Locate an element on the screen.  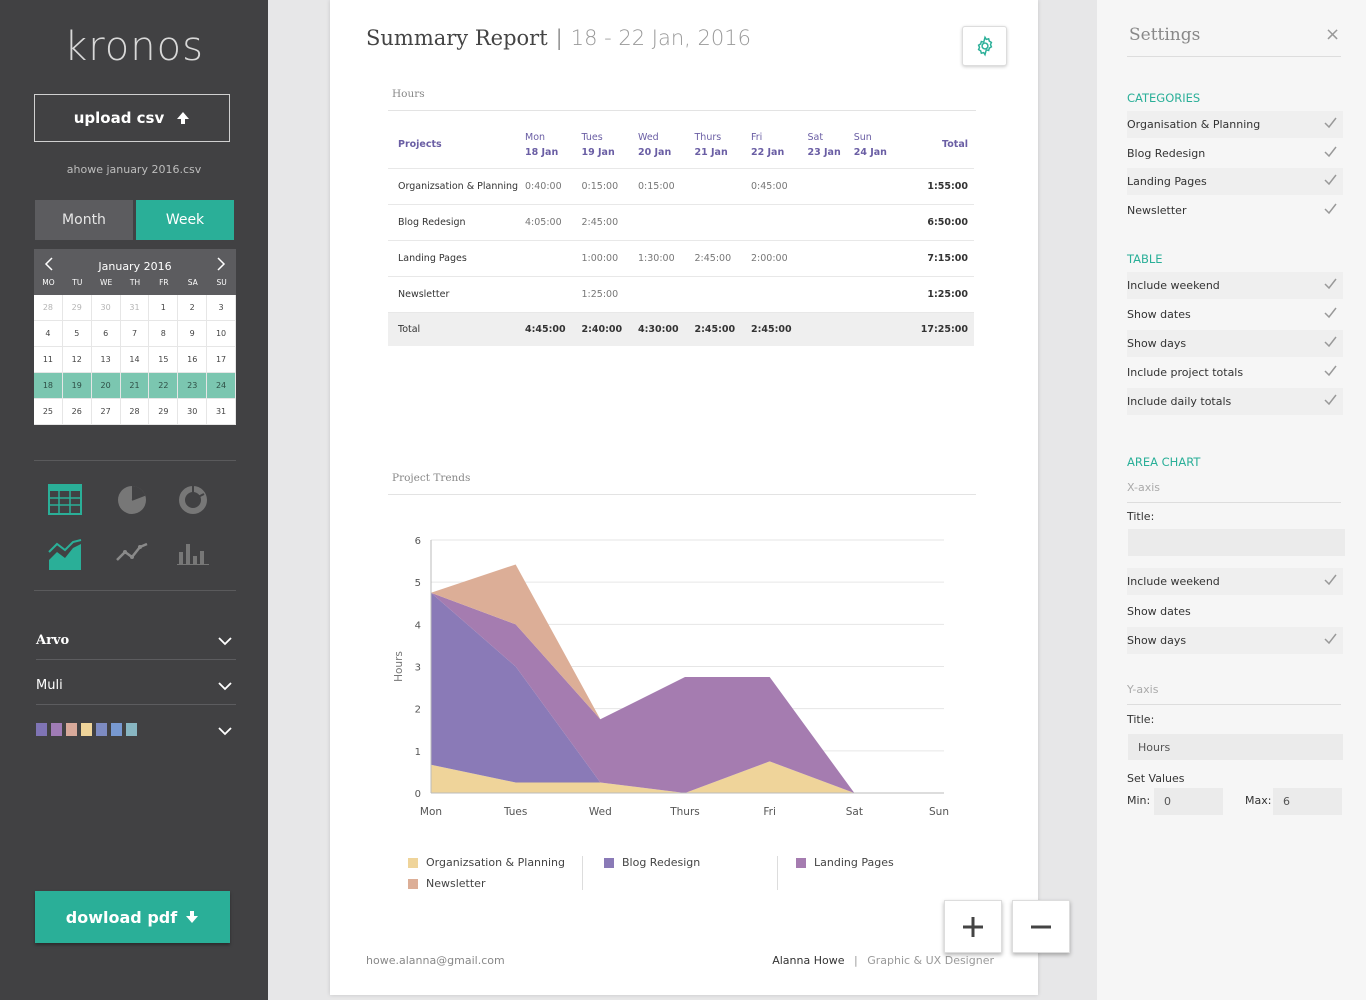
set-values-label: Set Values is located at coordinates (1156, 778).